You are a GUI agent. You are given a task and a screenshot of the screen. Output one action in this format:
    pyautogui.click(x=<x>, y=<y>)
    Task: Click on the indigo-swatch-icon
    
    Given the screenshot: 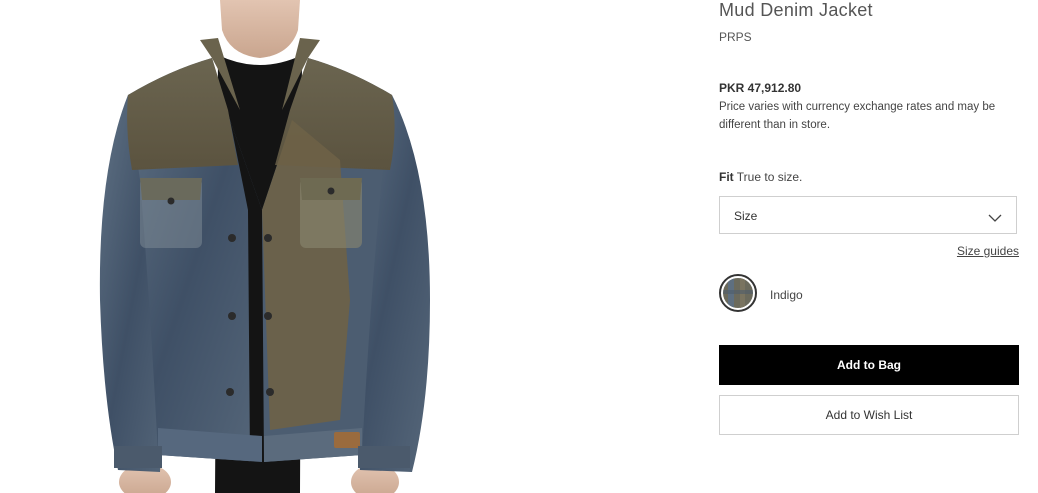 What is the action you would take?
    pyautogui.click(x=738, y=293)
    